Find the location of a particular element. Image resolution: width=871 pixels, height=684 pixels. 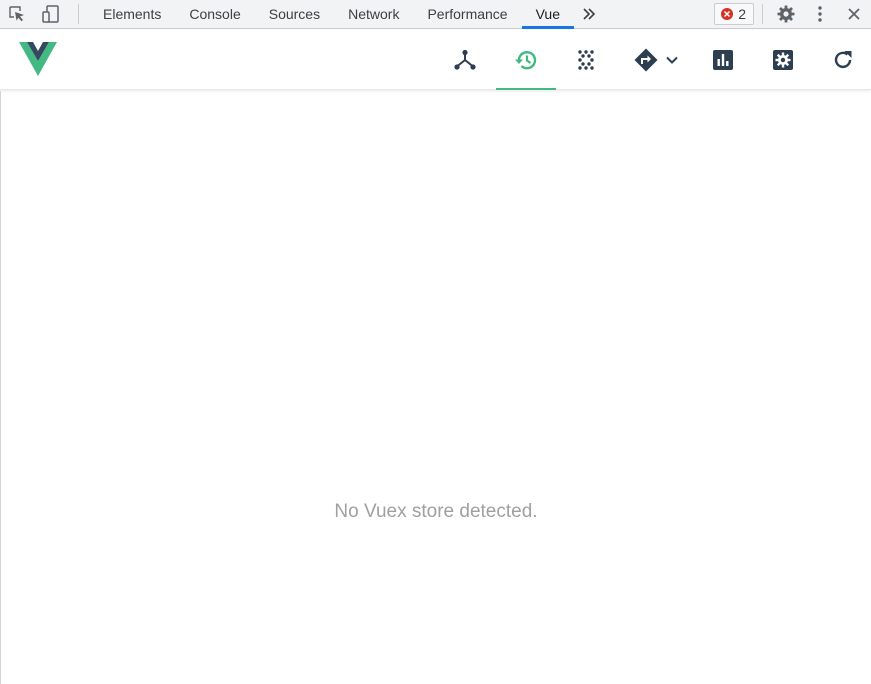

empty-state-message: No Vuex store detected. is located at coordinates (436, 511).